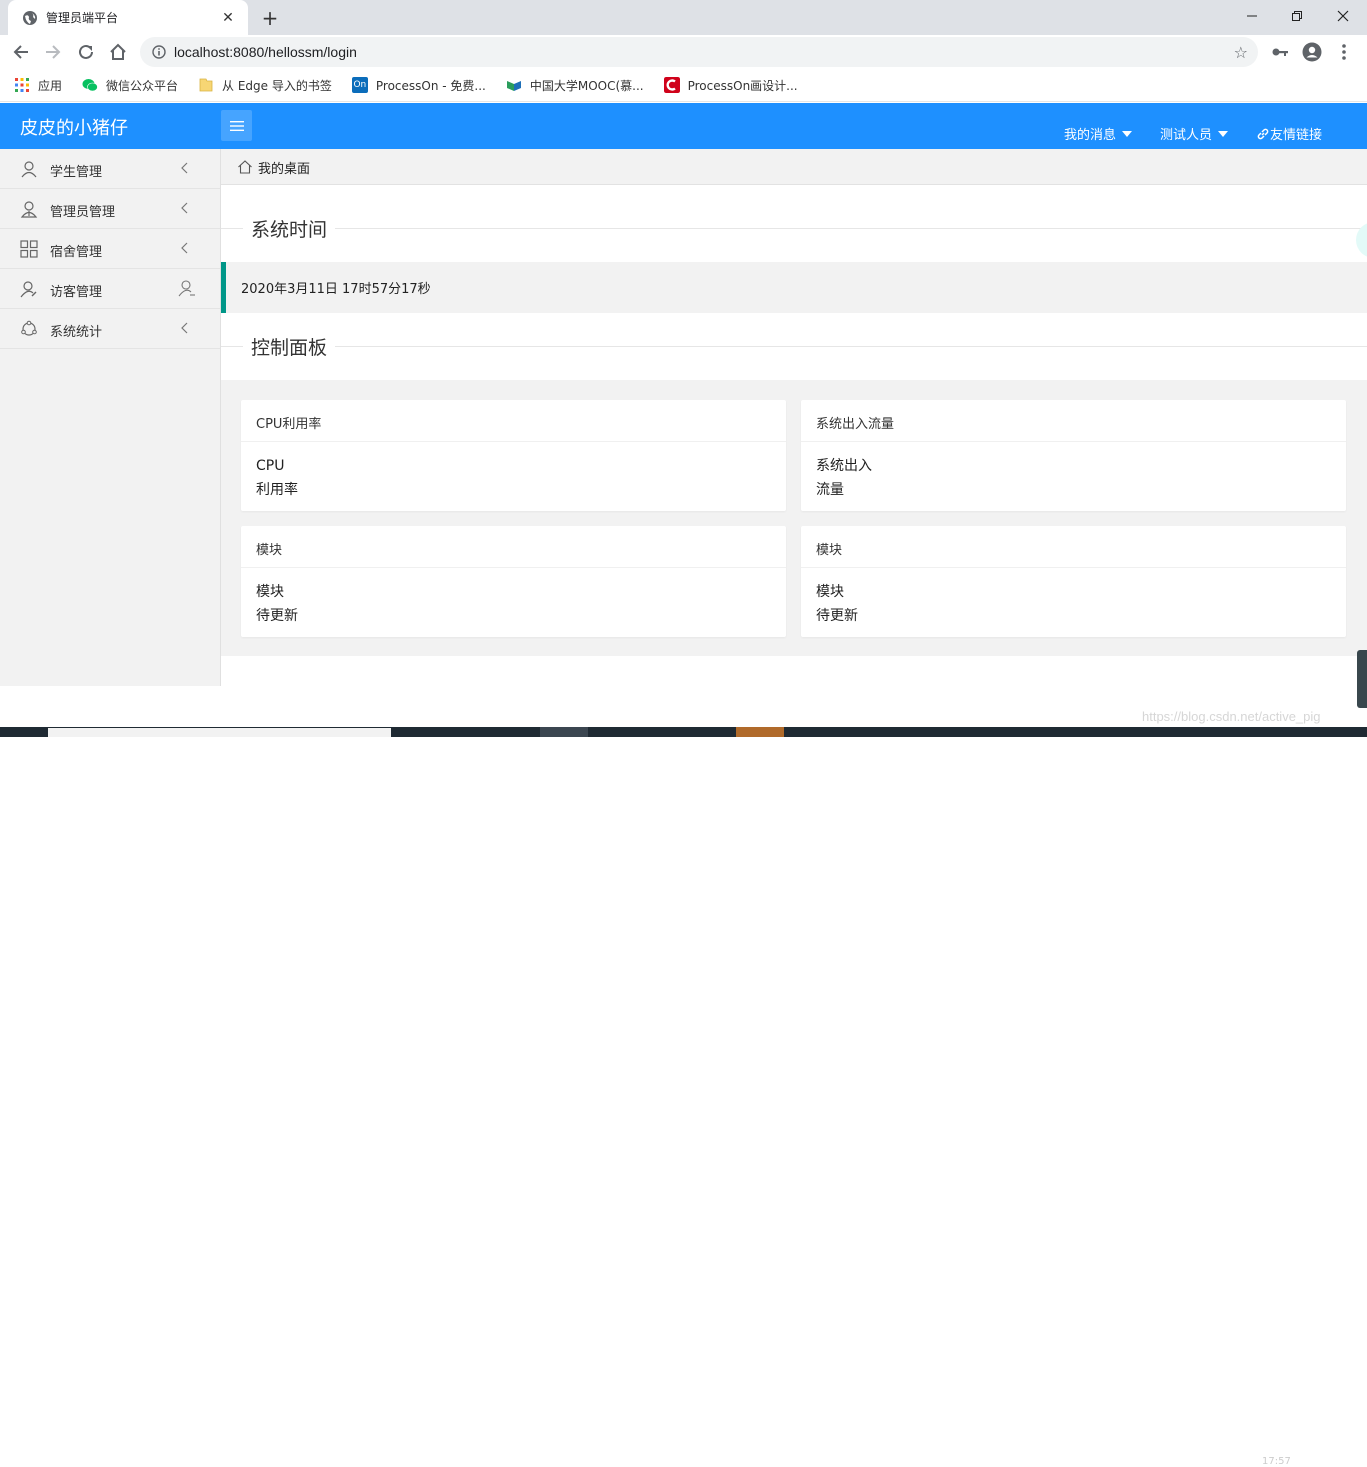  Describe the element at coordinates (82, 18) in the screenshot. I see `tab-title: 管理员端平台` at that location.